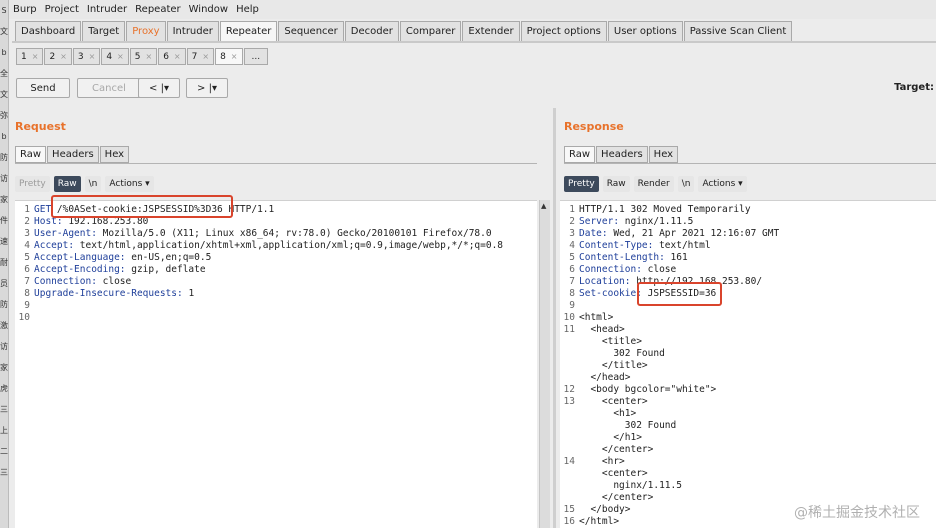  I want to click on menu-item-project: Project, so click(62, 9).